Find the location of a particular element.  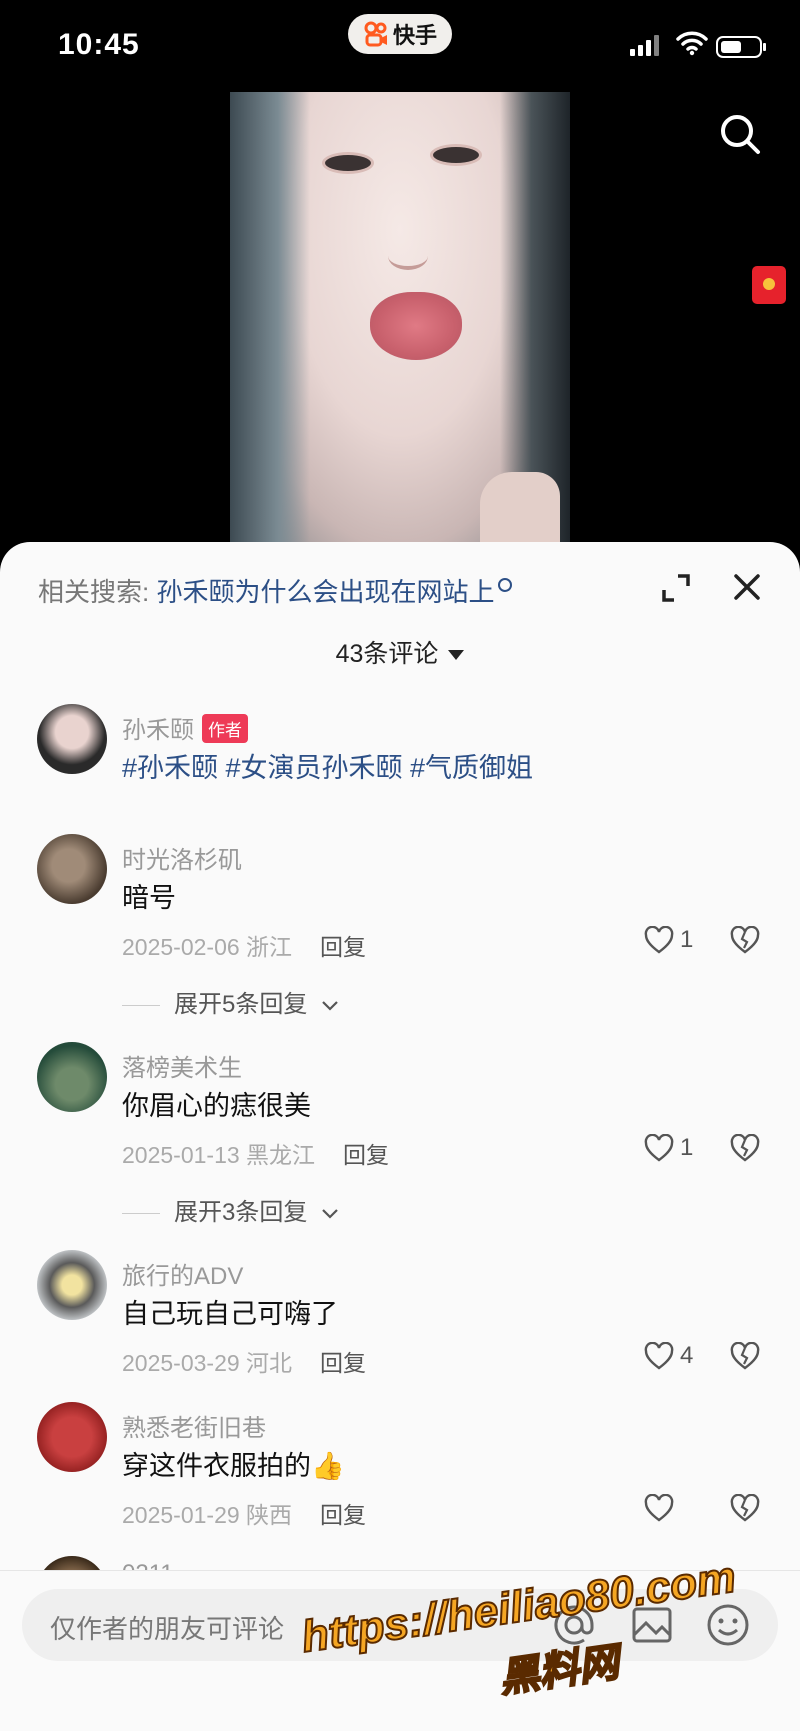

comment-count-dropdown: 43条评论 is located at coordinates (400, 652).